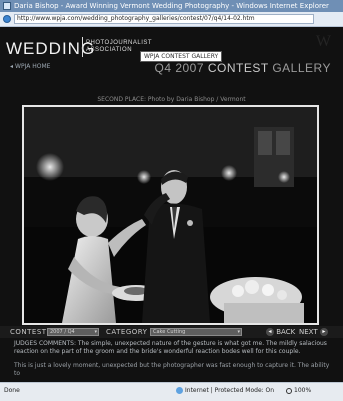 This screenshot has height=401, width=343. I want to click on category-select: Cake Cutting ▾, so click(196, 332).